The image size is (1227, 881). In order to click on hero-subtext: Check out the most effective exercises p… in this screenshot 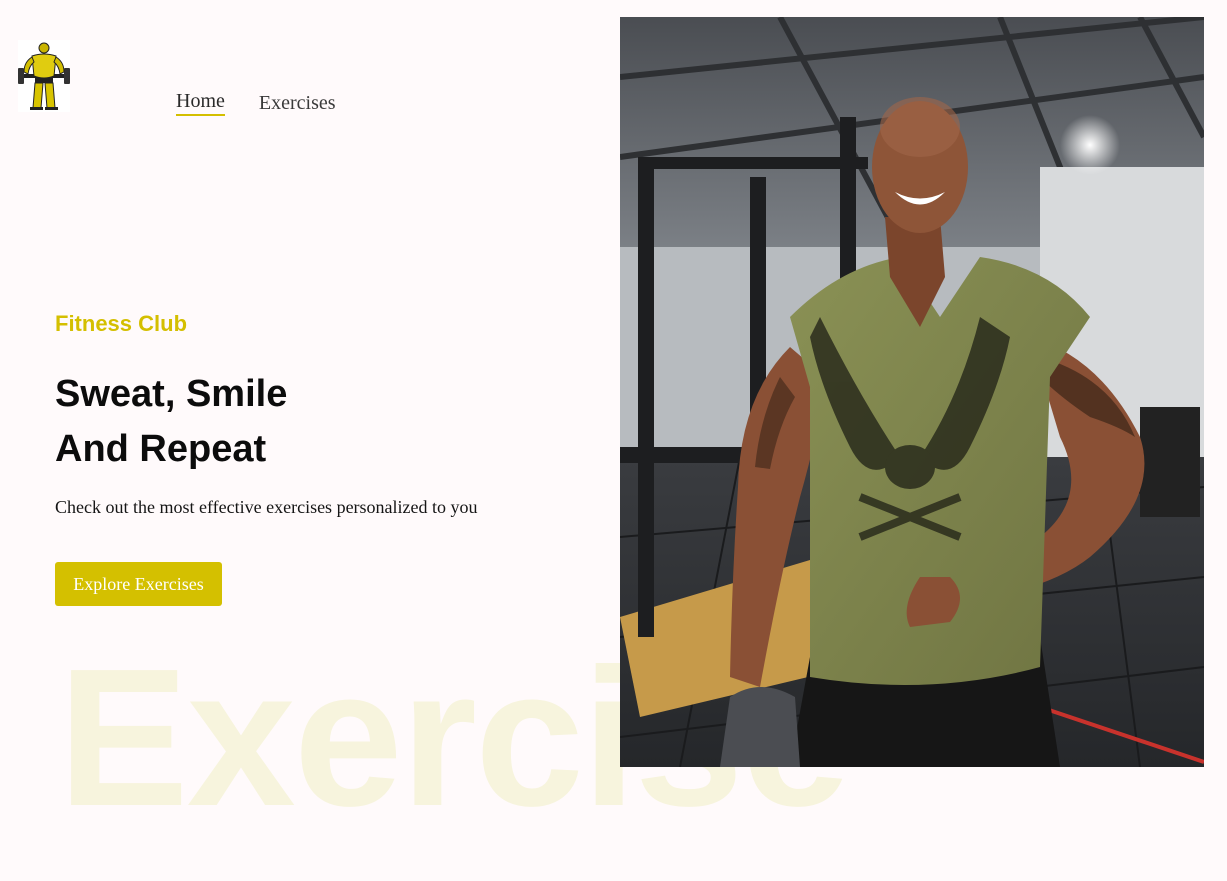, I will do `click(266, 507)`.